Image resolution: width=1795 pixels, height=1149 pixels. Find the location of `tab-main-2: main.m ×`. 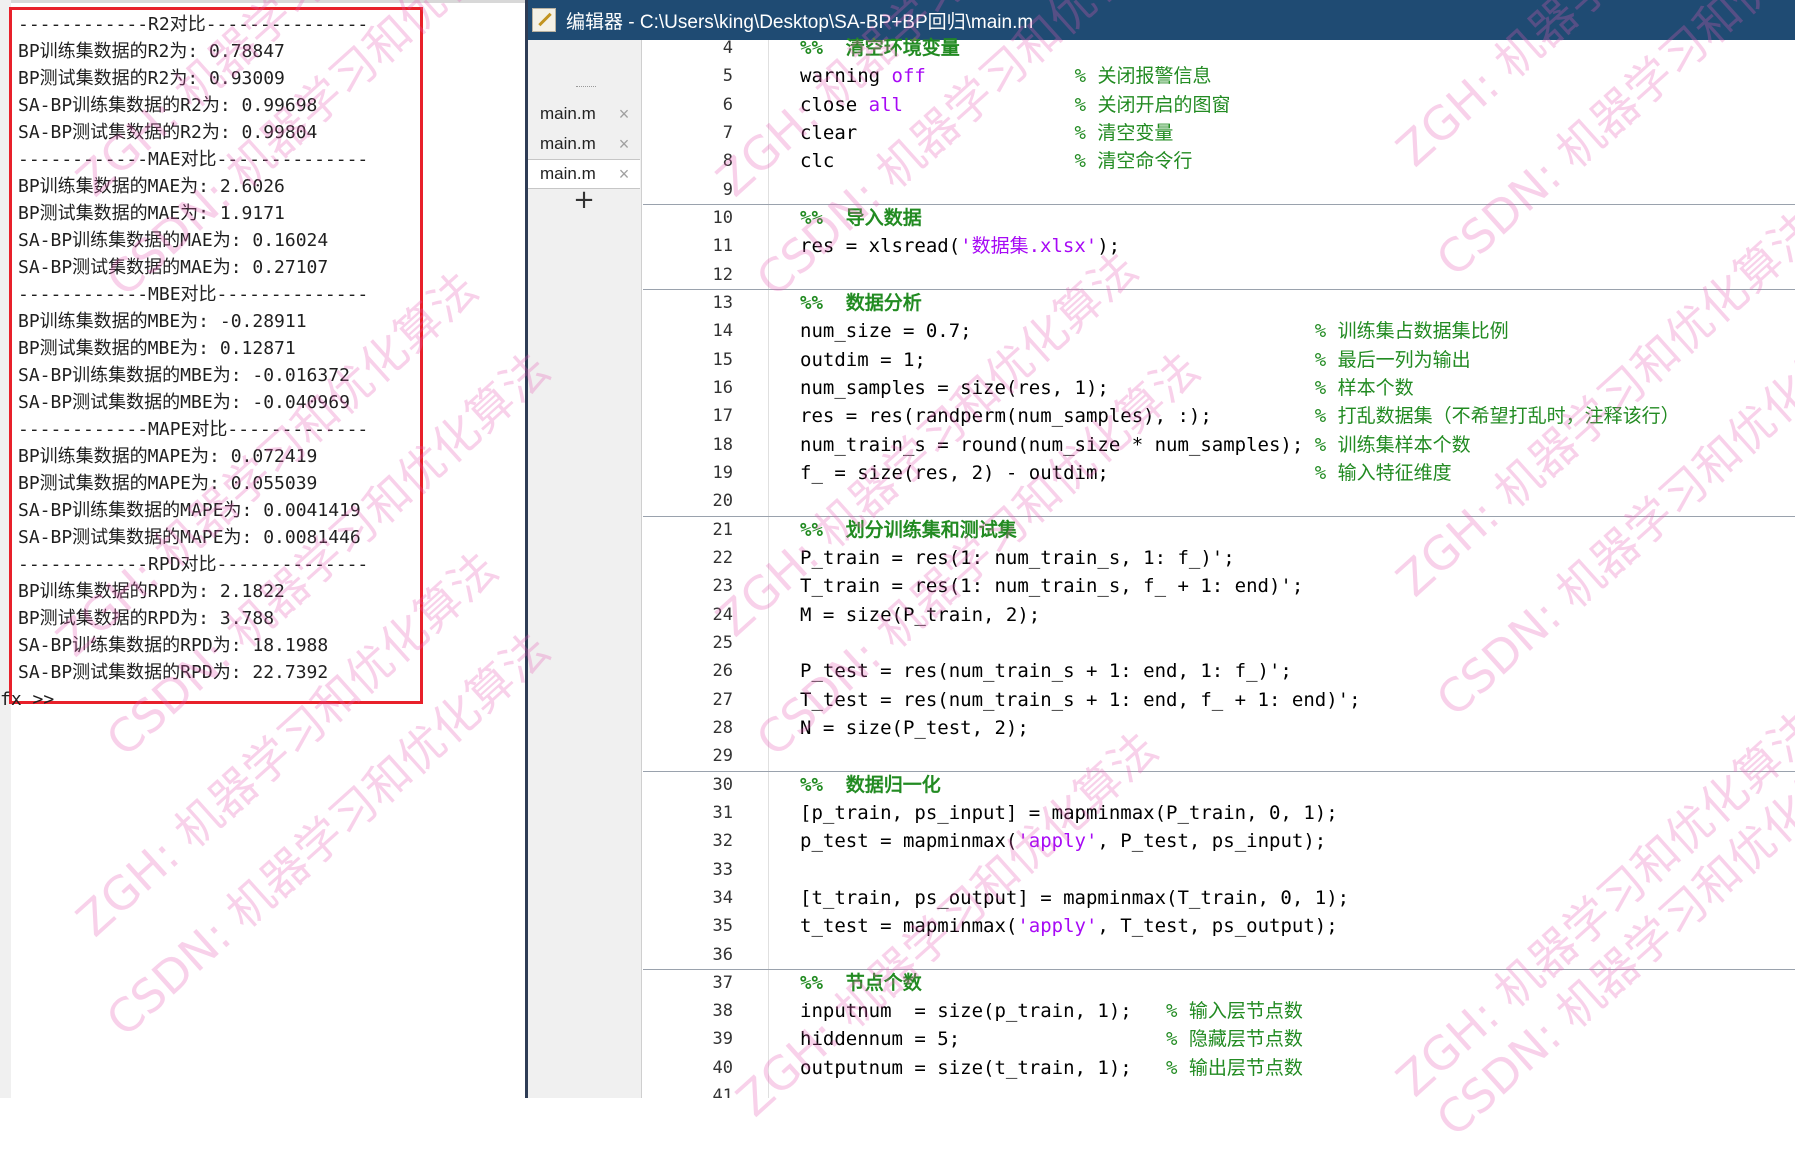

tab-main-2: main.m × is located at coordinates (584, 144).